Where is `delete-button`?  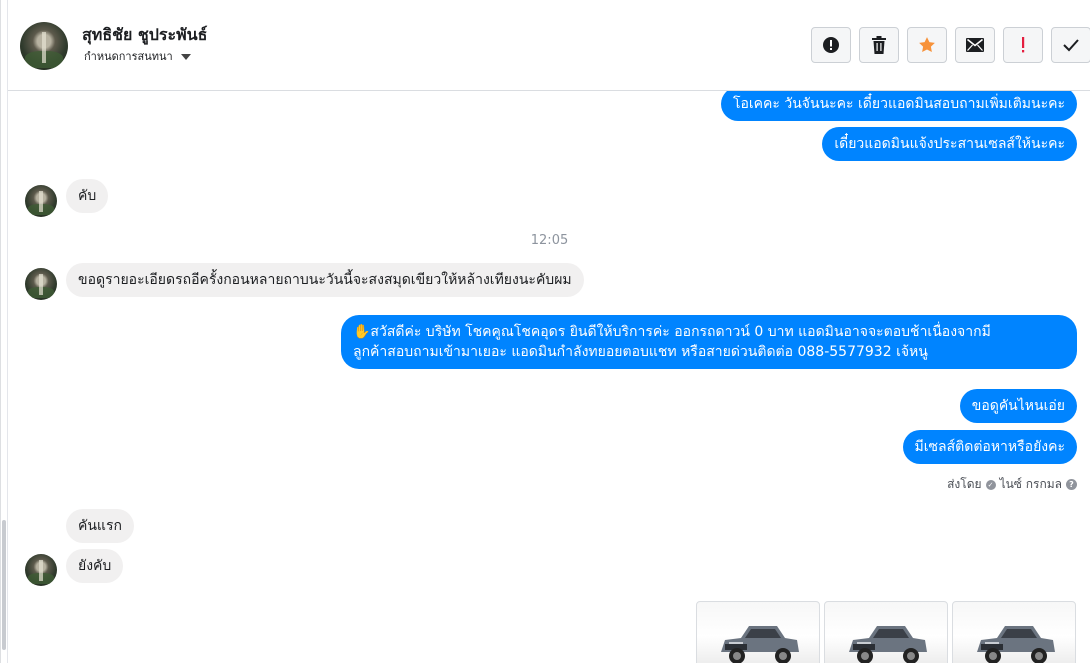
delete-button is located at coordinates (879, 45).